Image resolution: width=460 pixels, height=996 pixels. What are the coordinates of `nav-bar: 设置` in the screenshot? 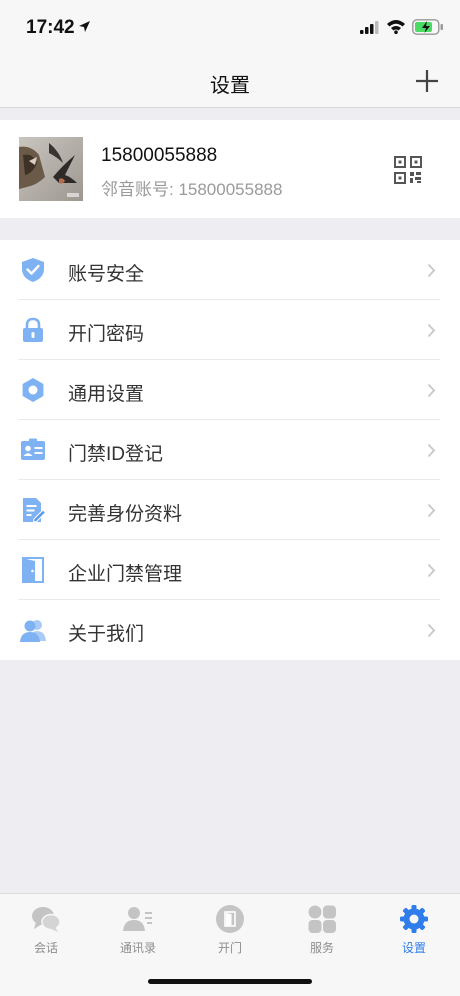 It's located at (230, 81).